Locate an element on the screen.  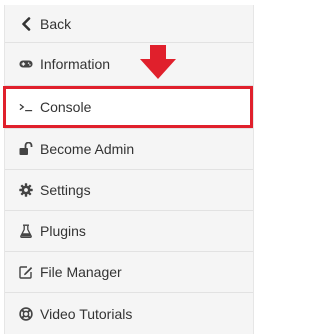
sidebar-item-video-tutorials: Video Tutorials is located at coordinates (129, 313).